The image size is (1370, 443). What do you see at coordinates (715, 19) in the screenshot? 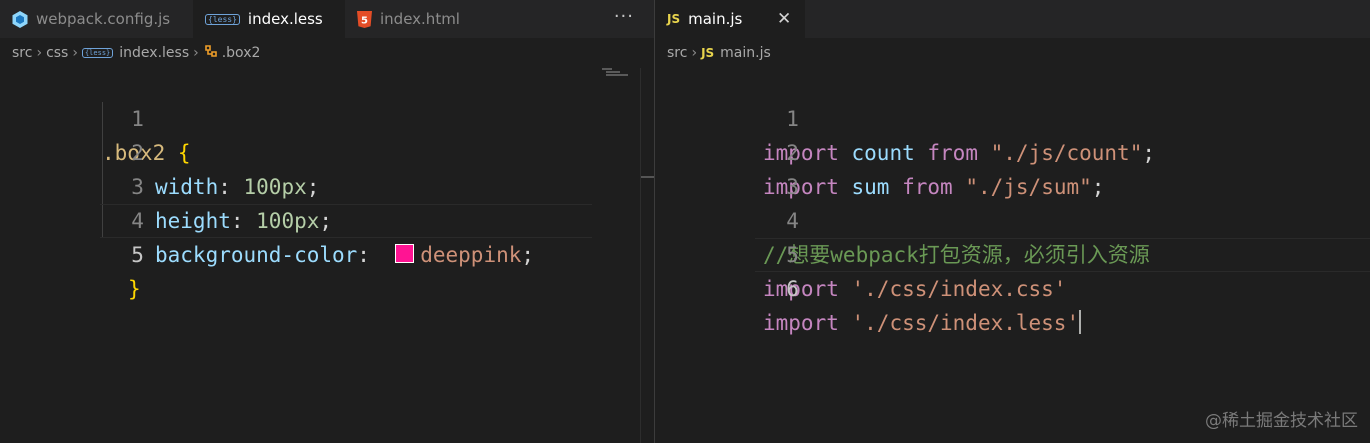
I see `tab-label: main.js` at bounding box center [715, 19].